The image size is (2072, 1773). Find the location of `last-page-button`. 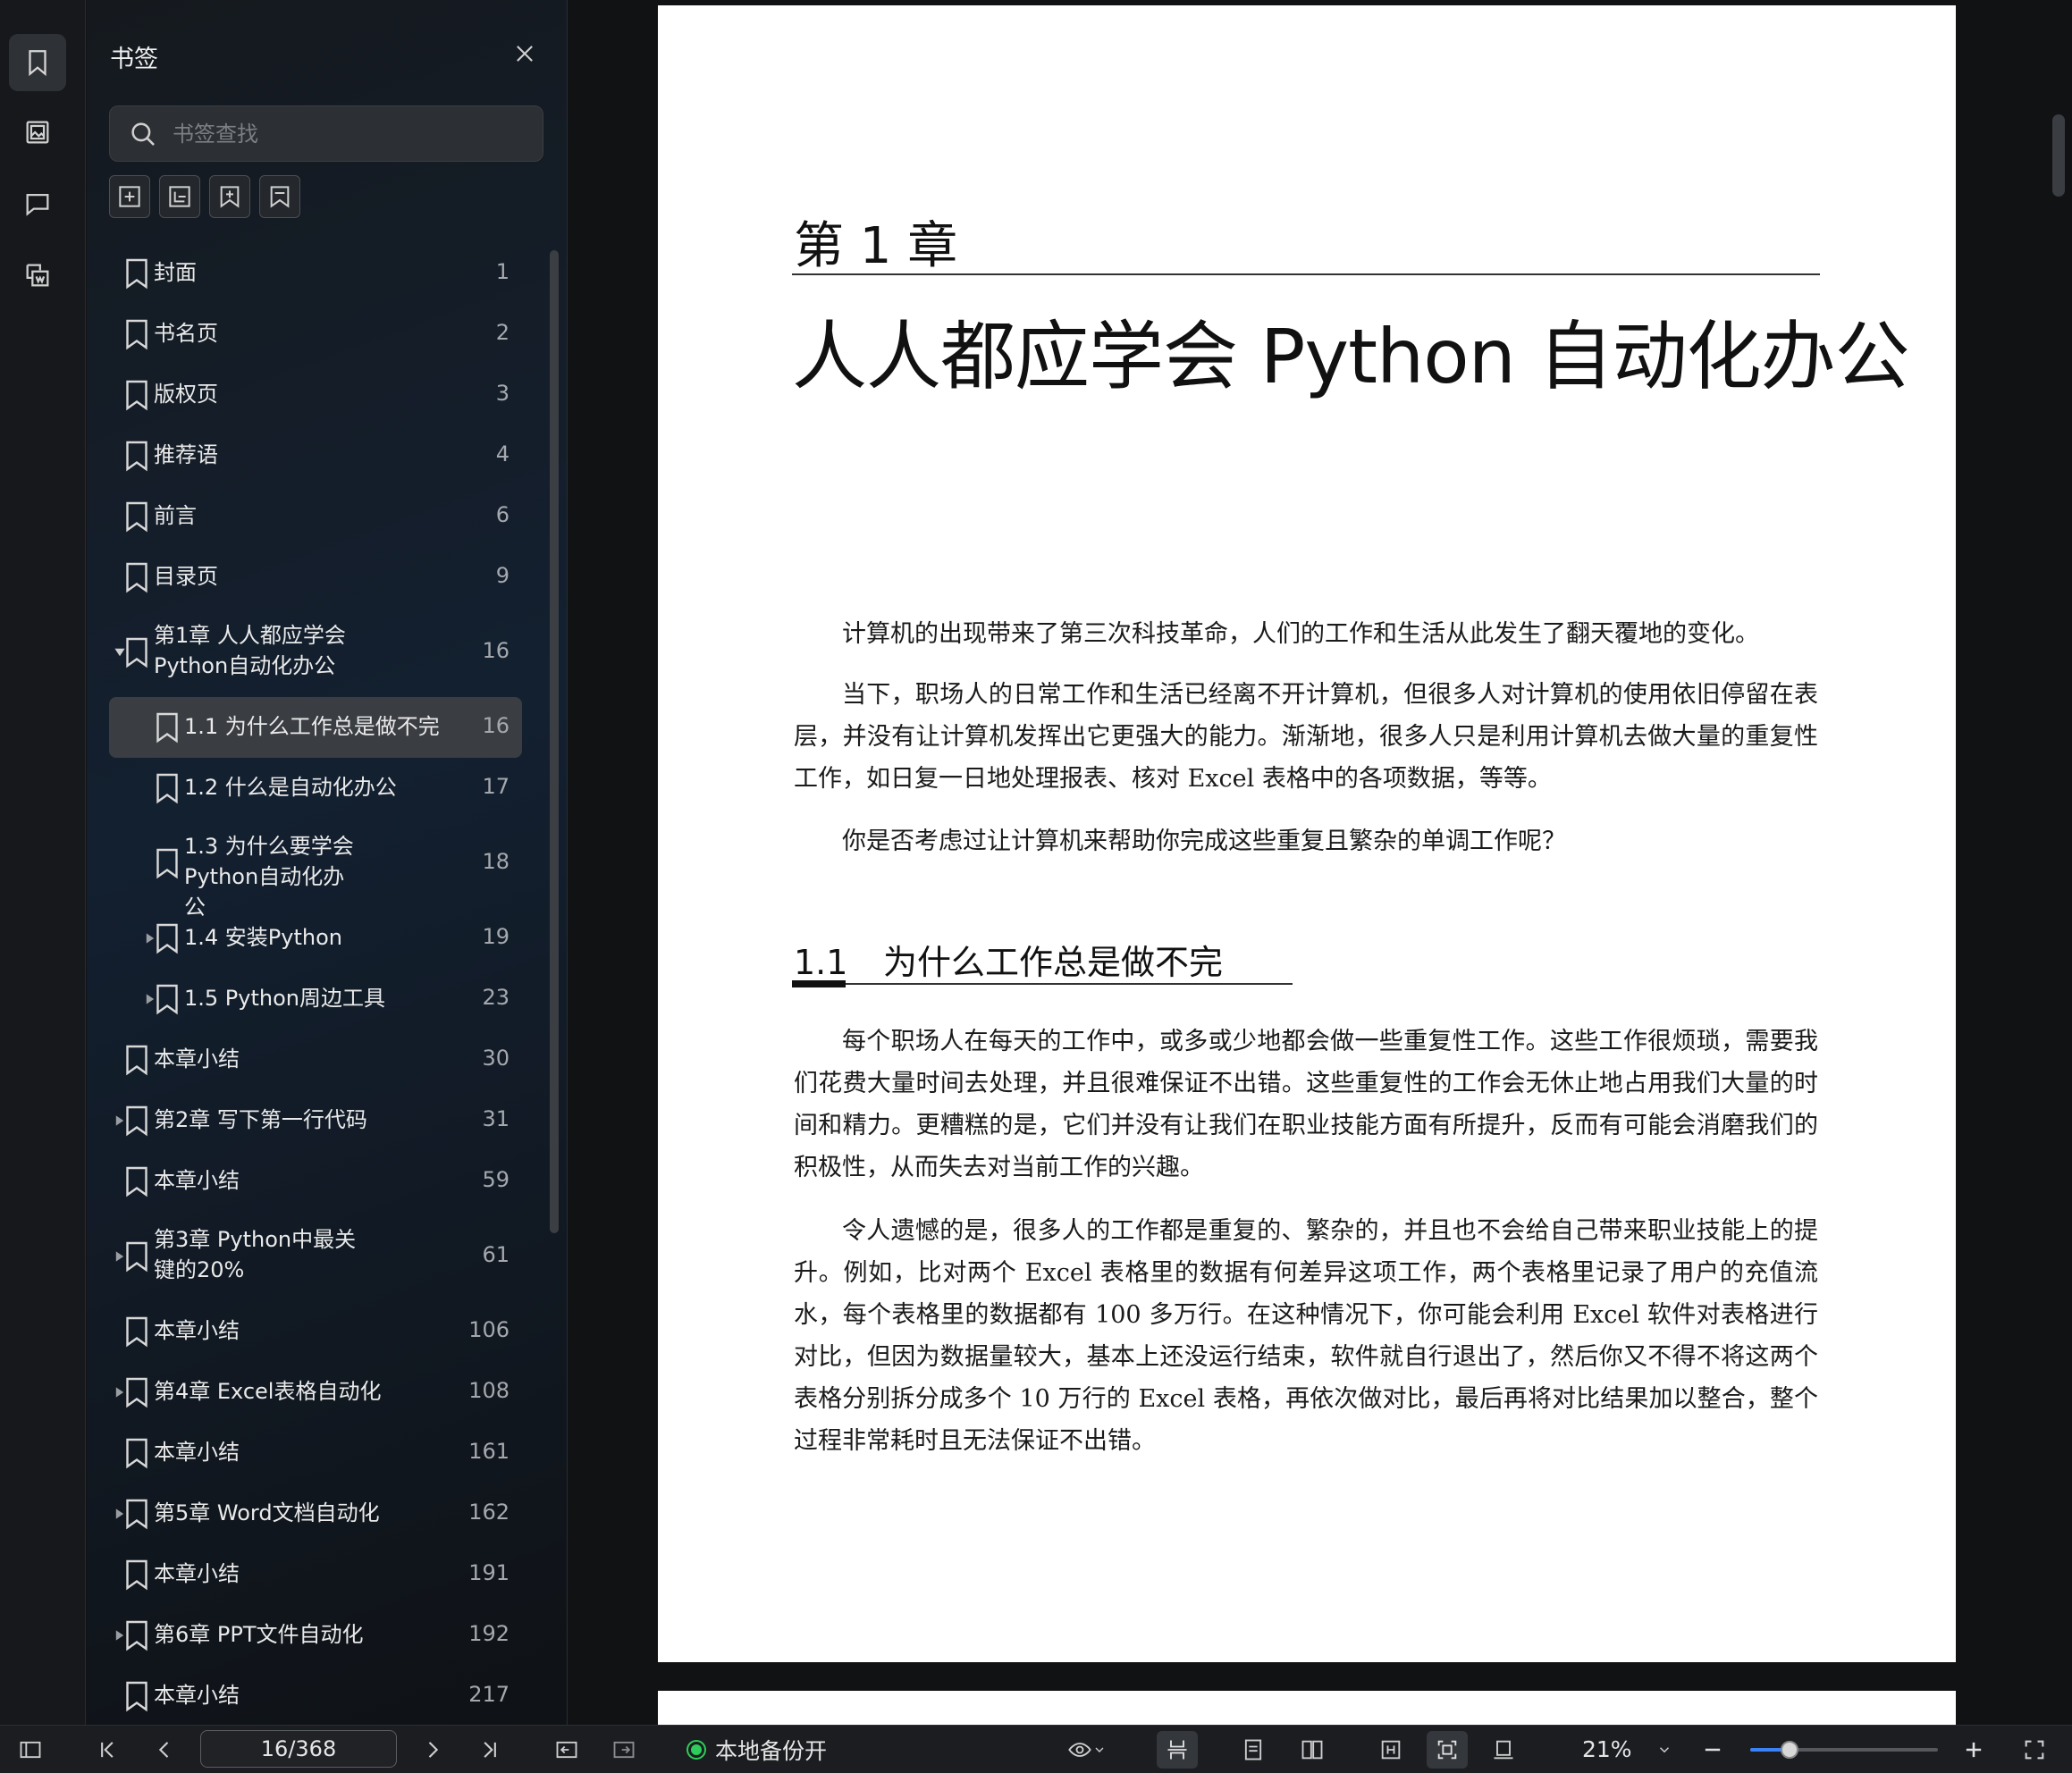

last-page-button is located at coordinates (490, 1750).